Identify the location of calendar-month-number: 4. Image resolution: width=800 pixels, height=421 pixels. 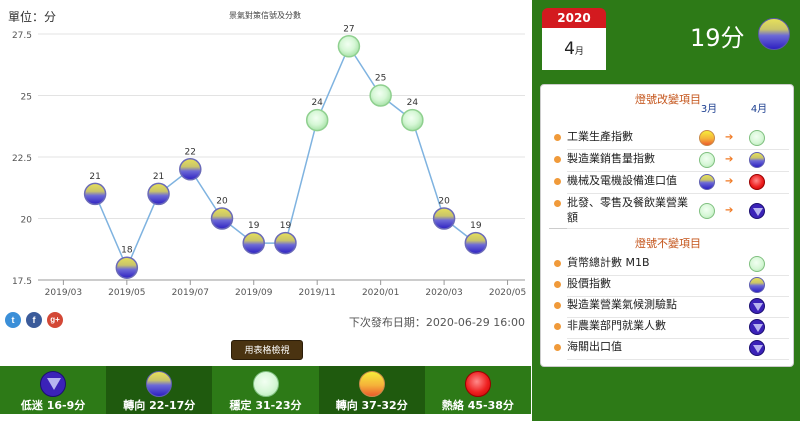
(569, 49).